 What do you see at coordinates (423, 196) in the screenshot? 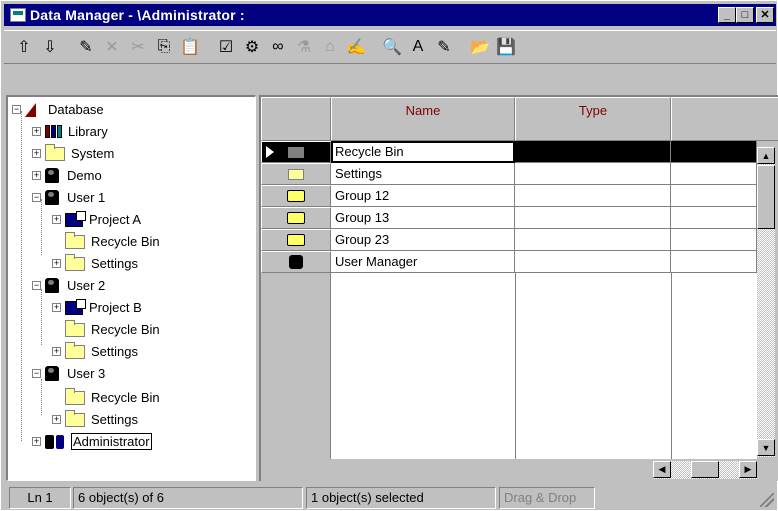
I see `cell-name: Group 12` at bounding box center [423, 196].